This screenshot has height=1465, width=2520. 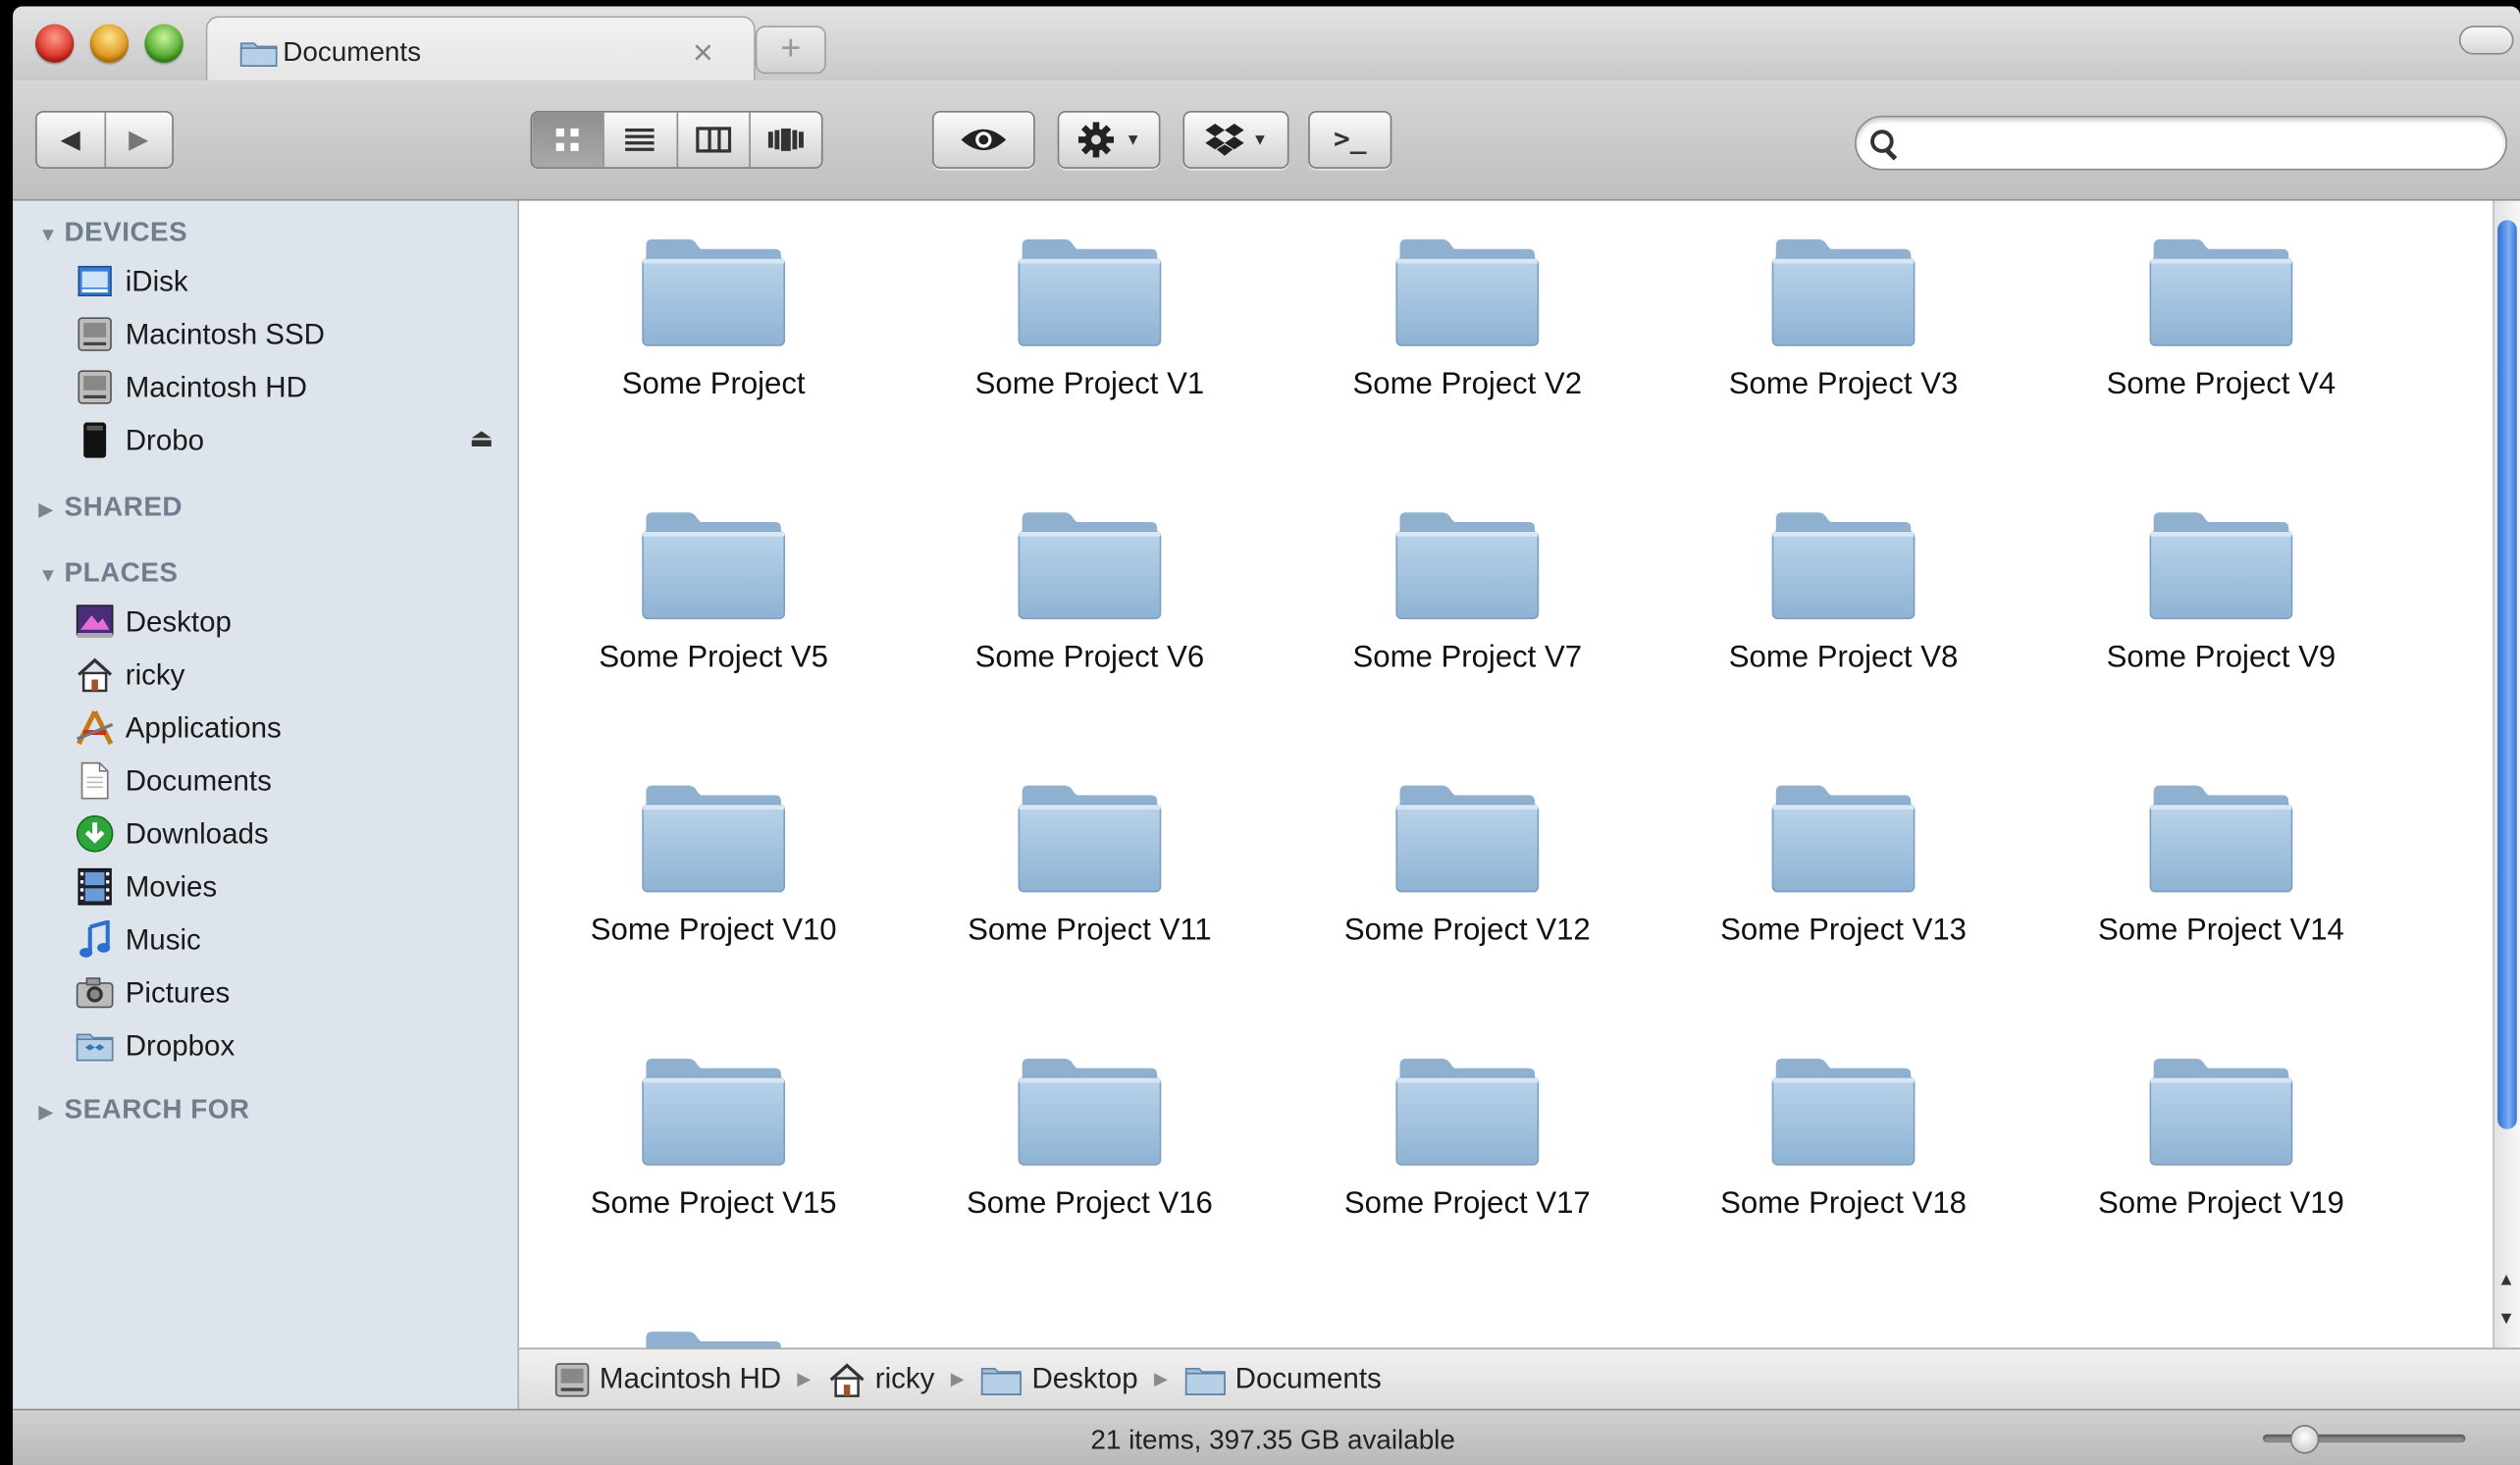 What do you see at coordinates (290, 834) in the screenshot?
I see `sidebar-item-downloads: Downloads` at bounding box center [290, 834].